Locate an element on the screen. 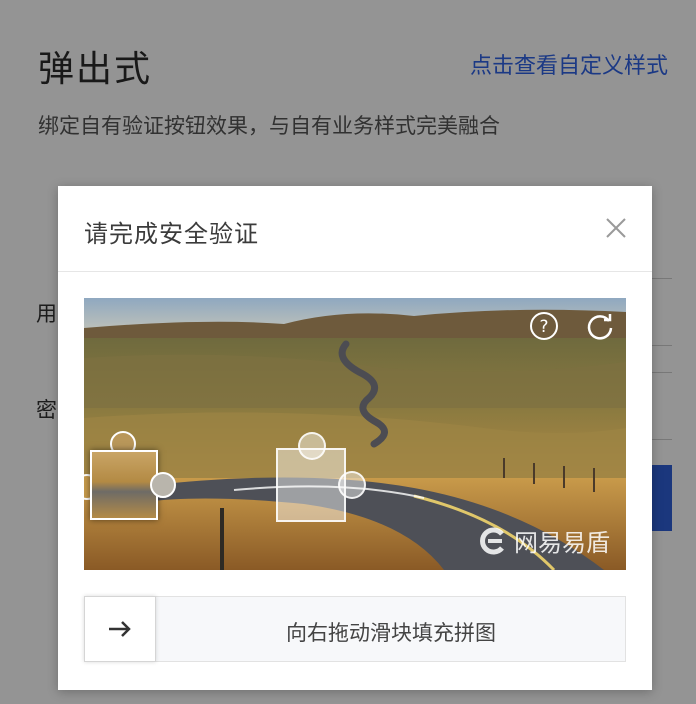  yidun-logo-icon is located at coordinates (492, 540).